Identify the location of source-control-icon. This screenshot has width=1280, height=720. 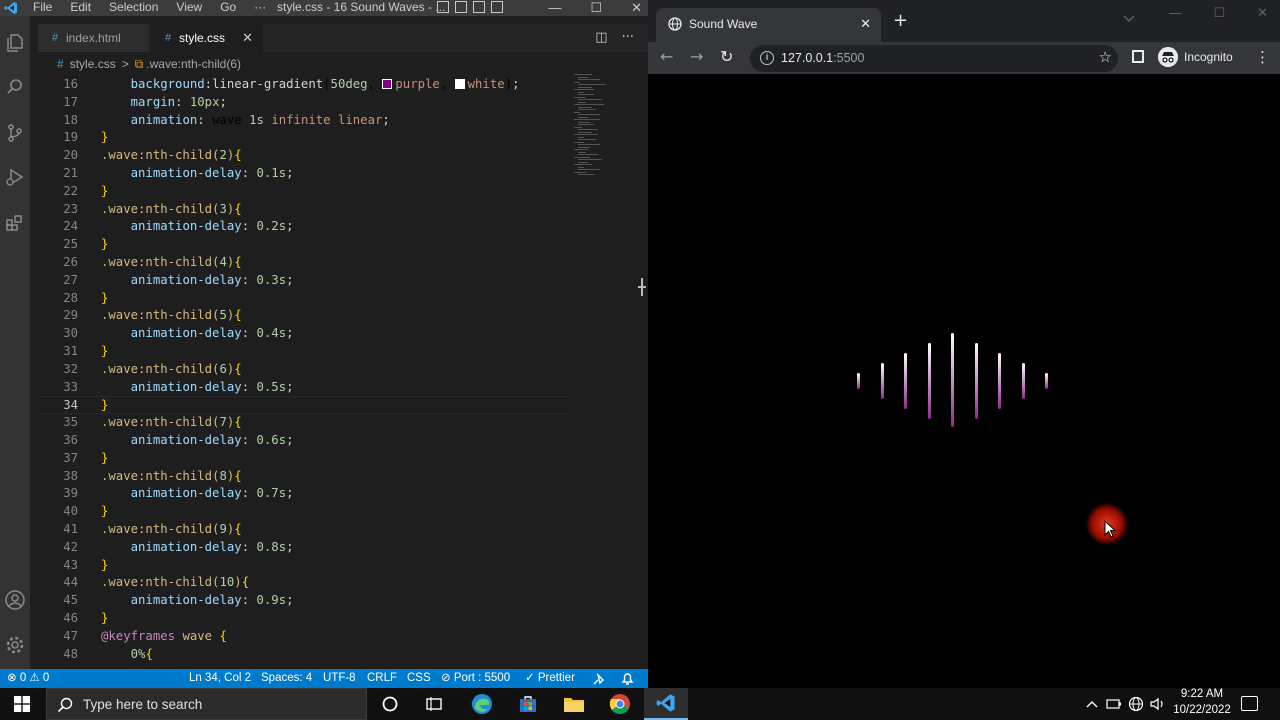
(15, 133).